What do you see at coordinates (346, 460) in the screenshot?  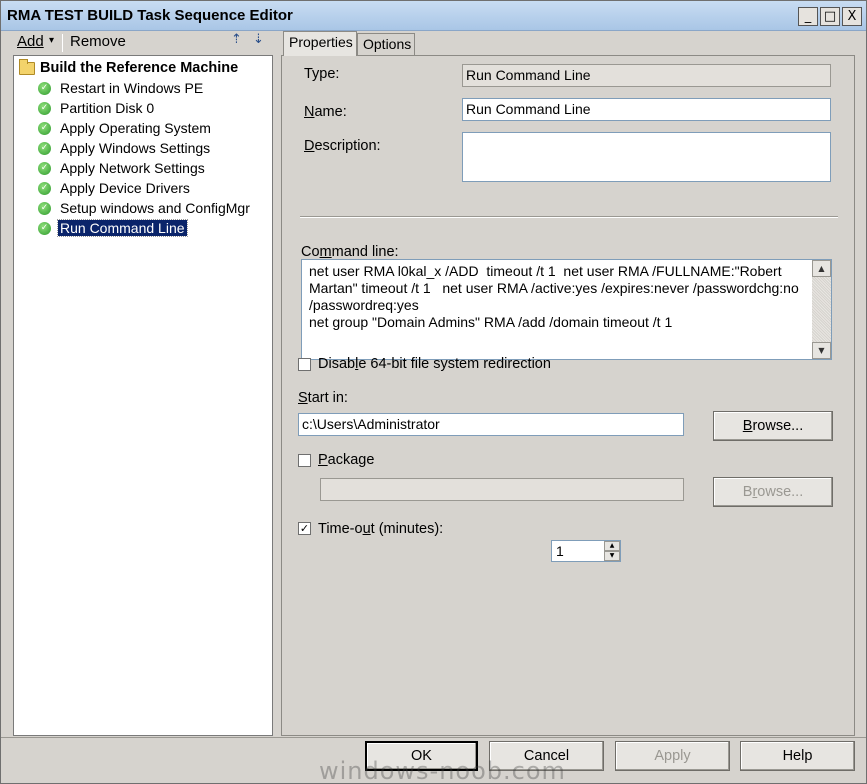 I see `package-label: Package` at bounding box center [346, 460].